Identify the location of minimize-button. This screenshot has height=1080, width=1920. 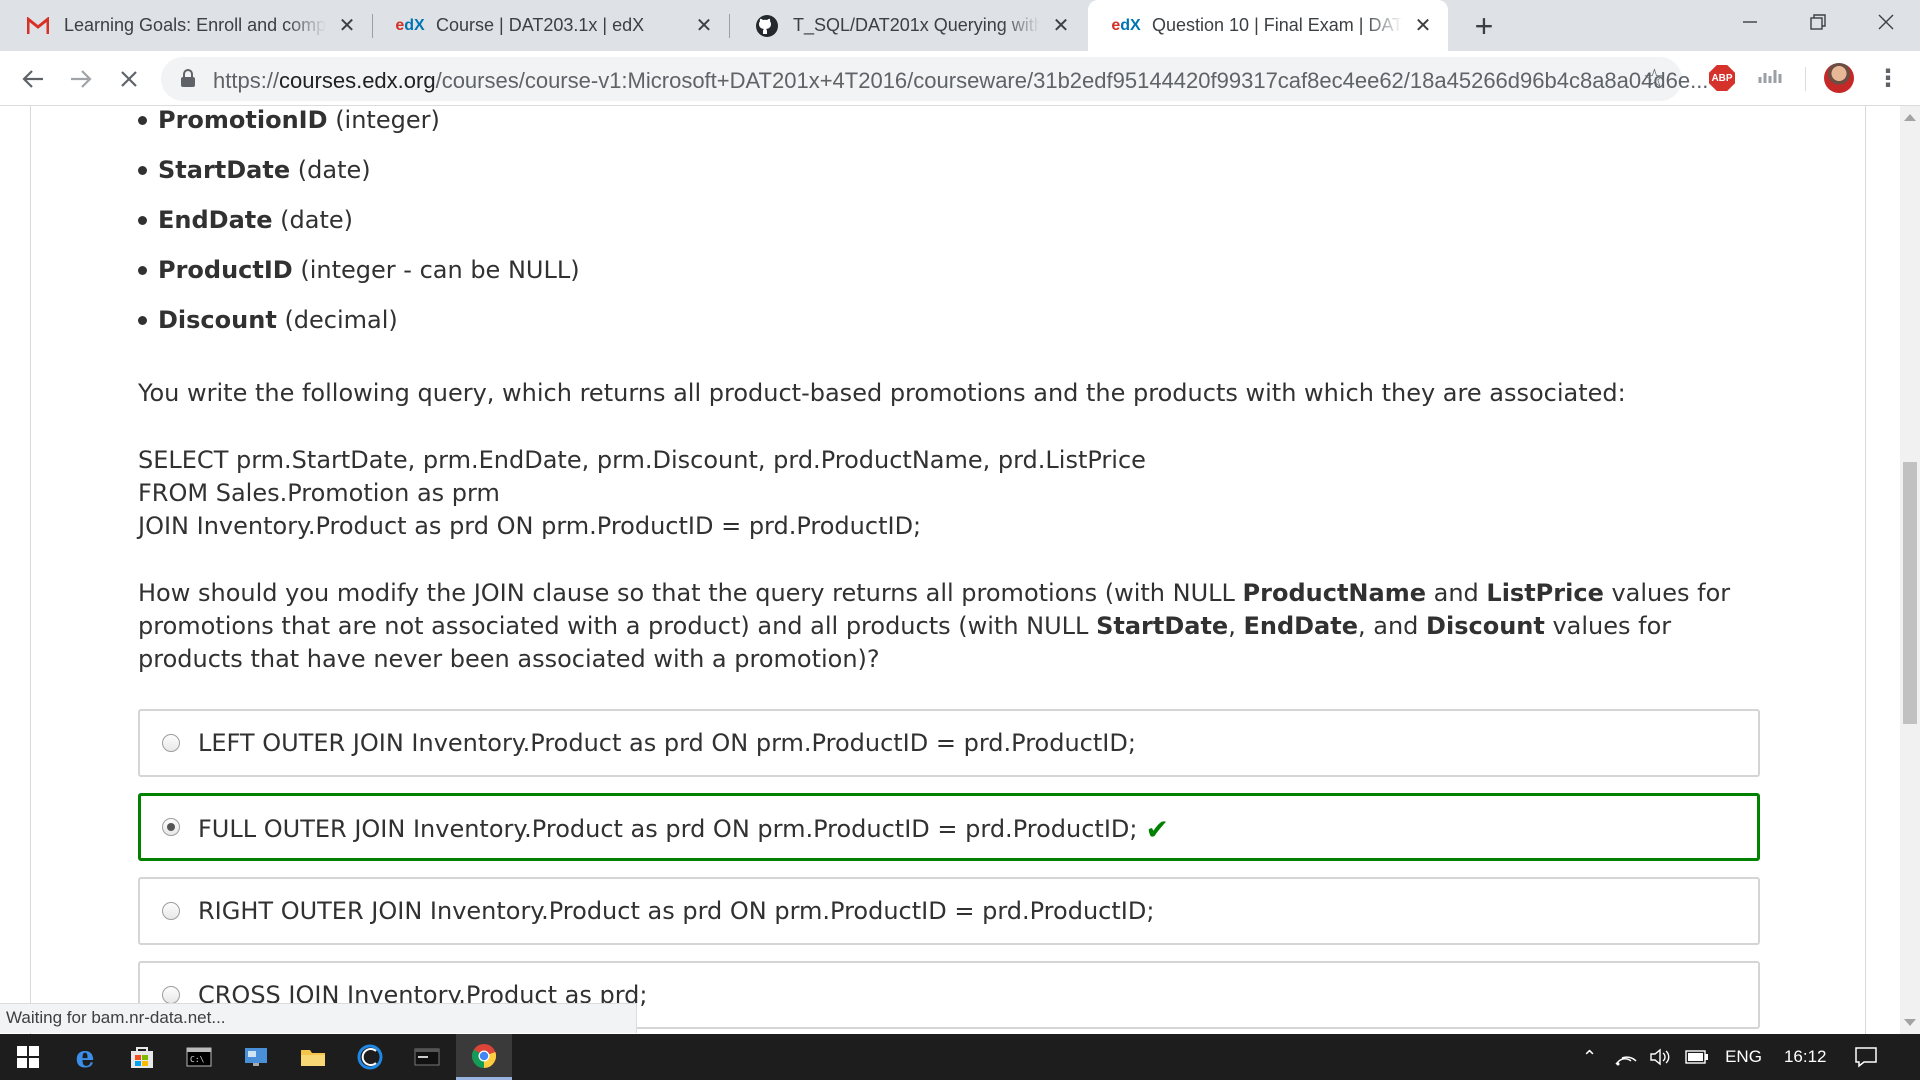
(1750, 22).